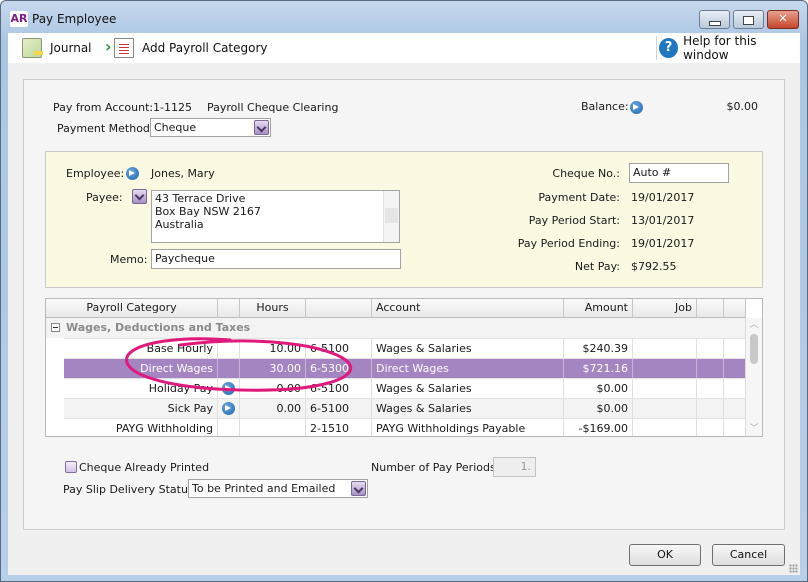  I want to click on pay-from-account-number: 1-1125, so click(172, 107).